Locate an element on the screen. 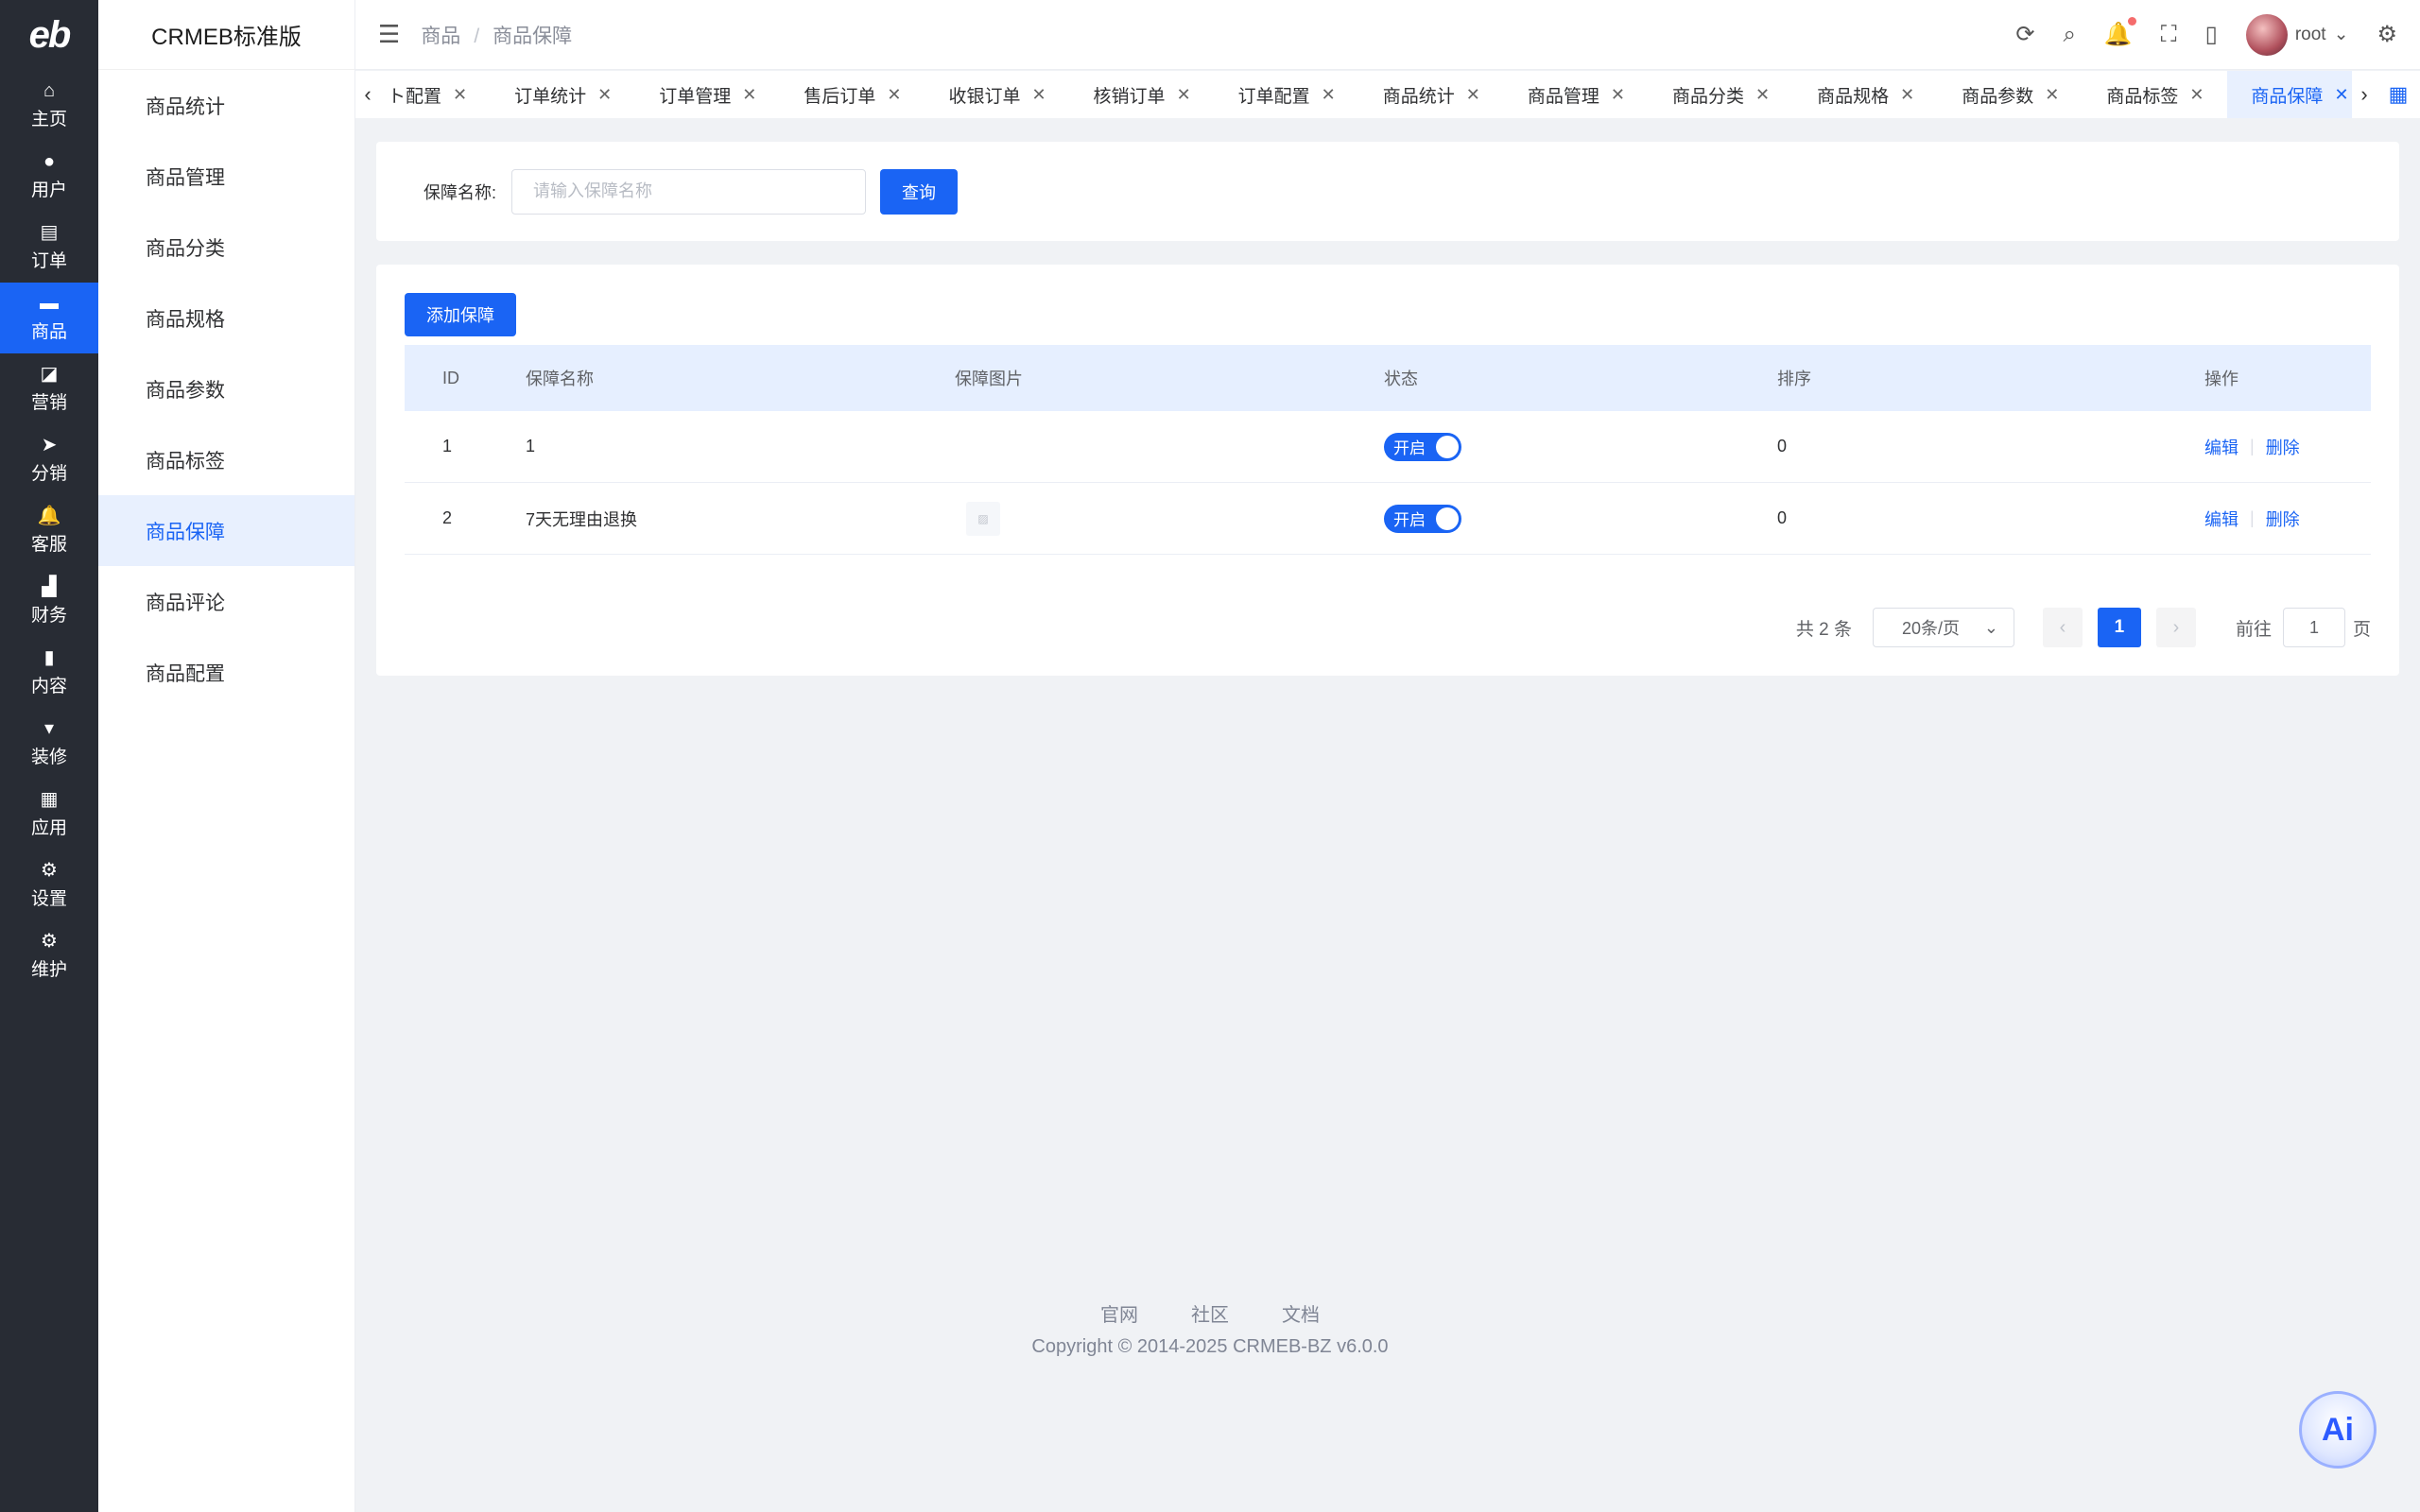  image-placeholder-icon: ▨ is located at coordinates (983, 518).